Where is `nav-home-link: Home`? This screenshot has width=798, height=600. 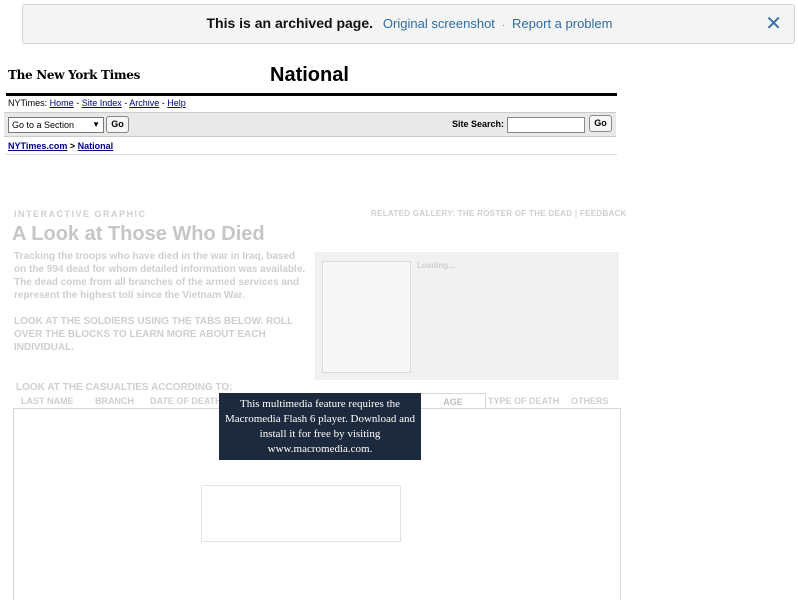
nav-home-link: Home is located at coordinates (62, 103).